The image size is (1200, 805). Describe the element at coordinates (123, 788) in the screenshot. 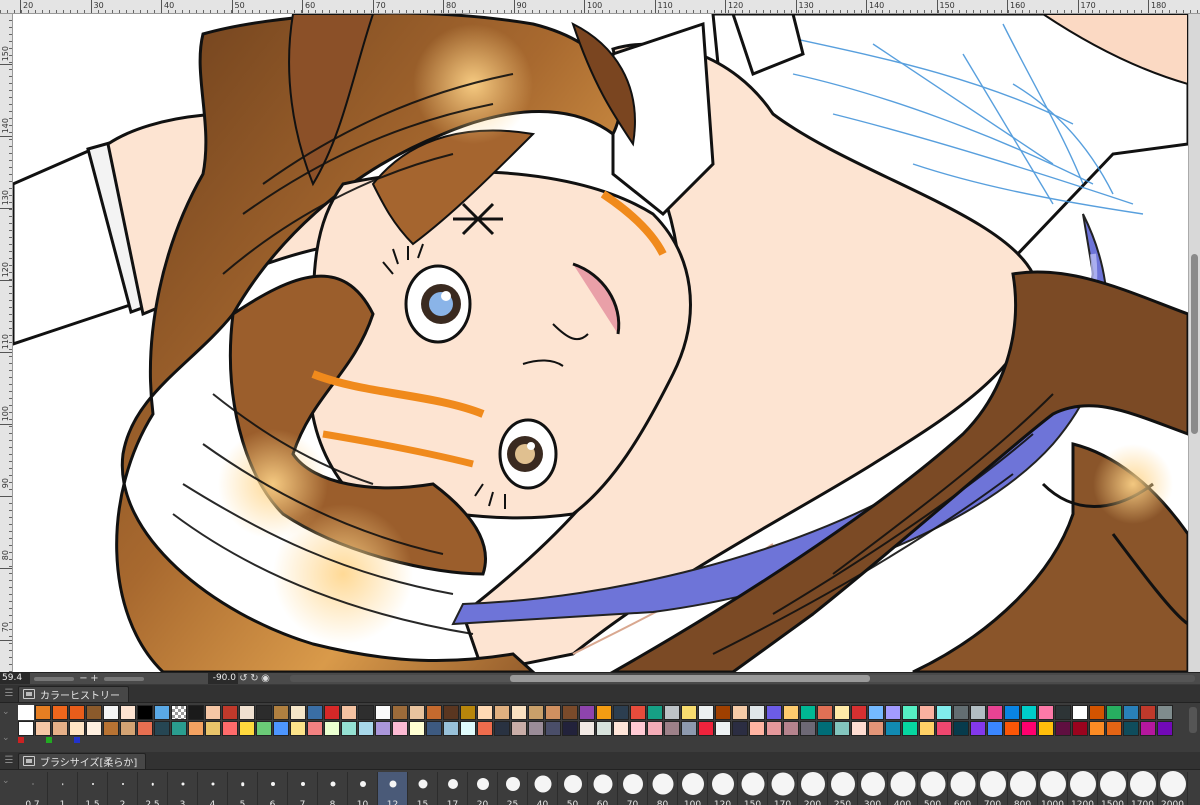

I see `brush-size-option: 2` at that location.